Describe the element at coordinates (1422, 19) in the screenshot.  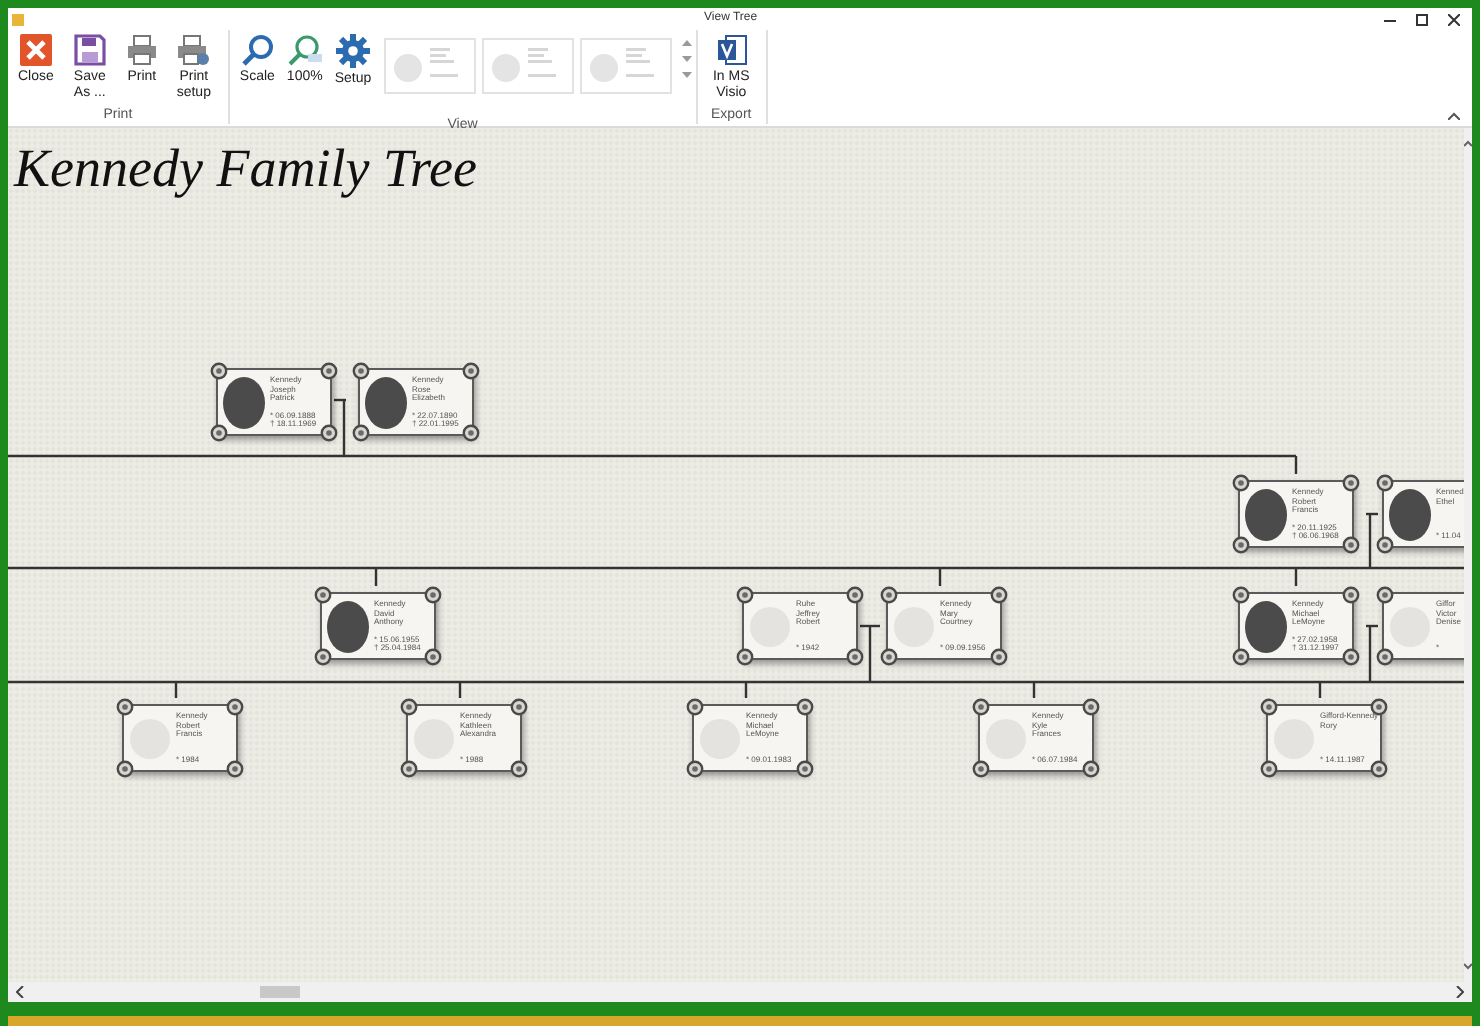
I see `maximize-icon` at that location.